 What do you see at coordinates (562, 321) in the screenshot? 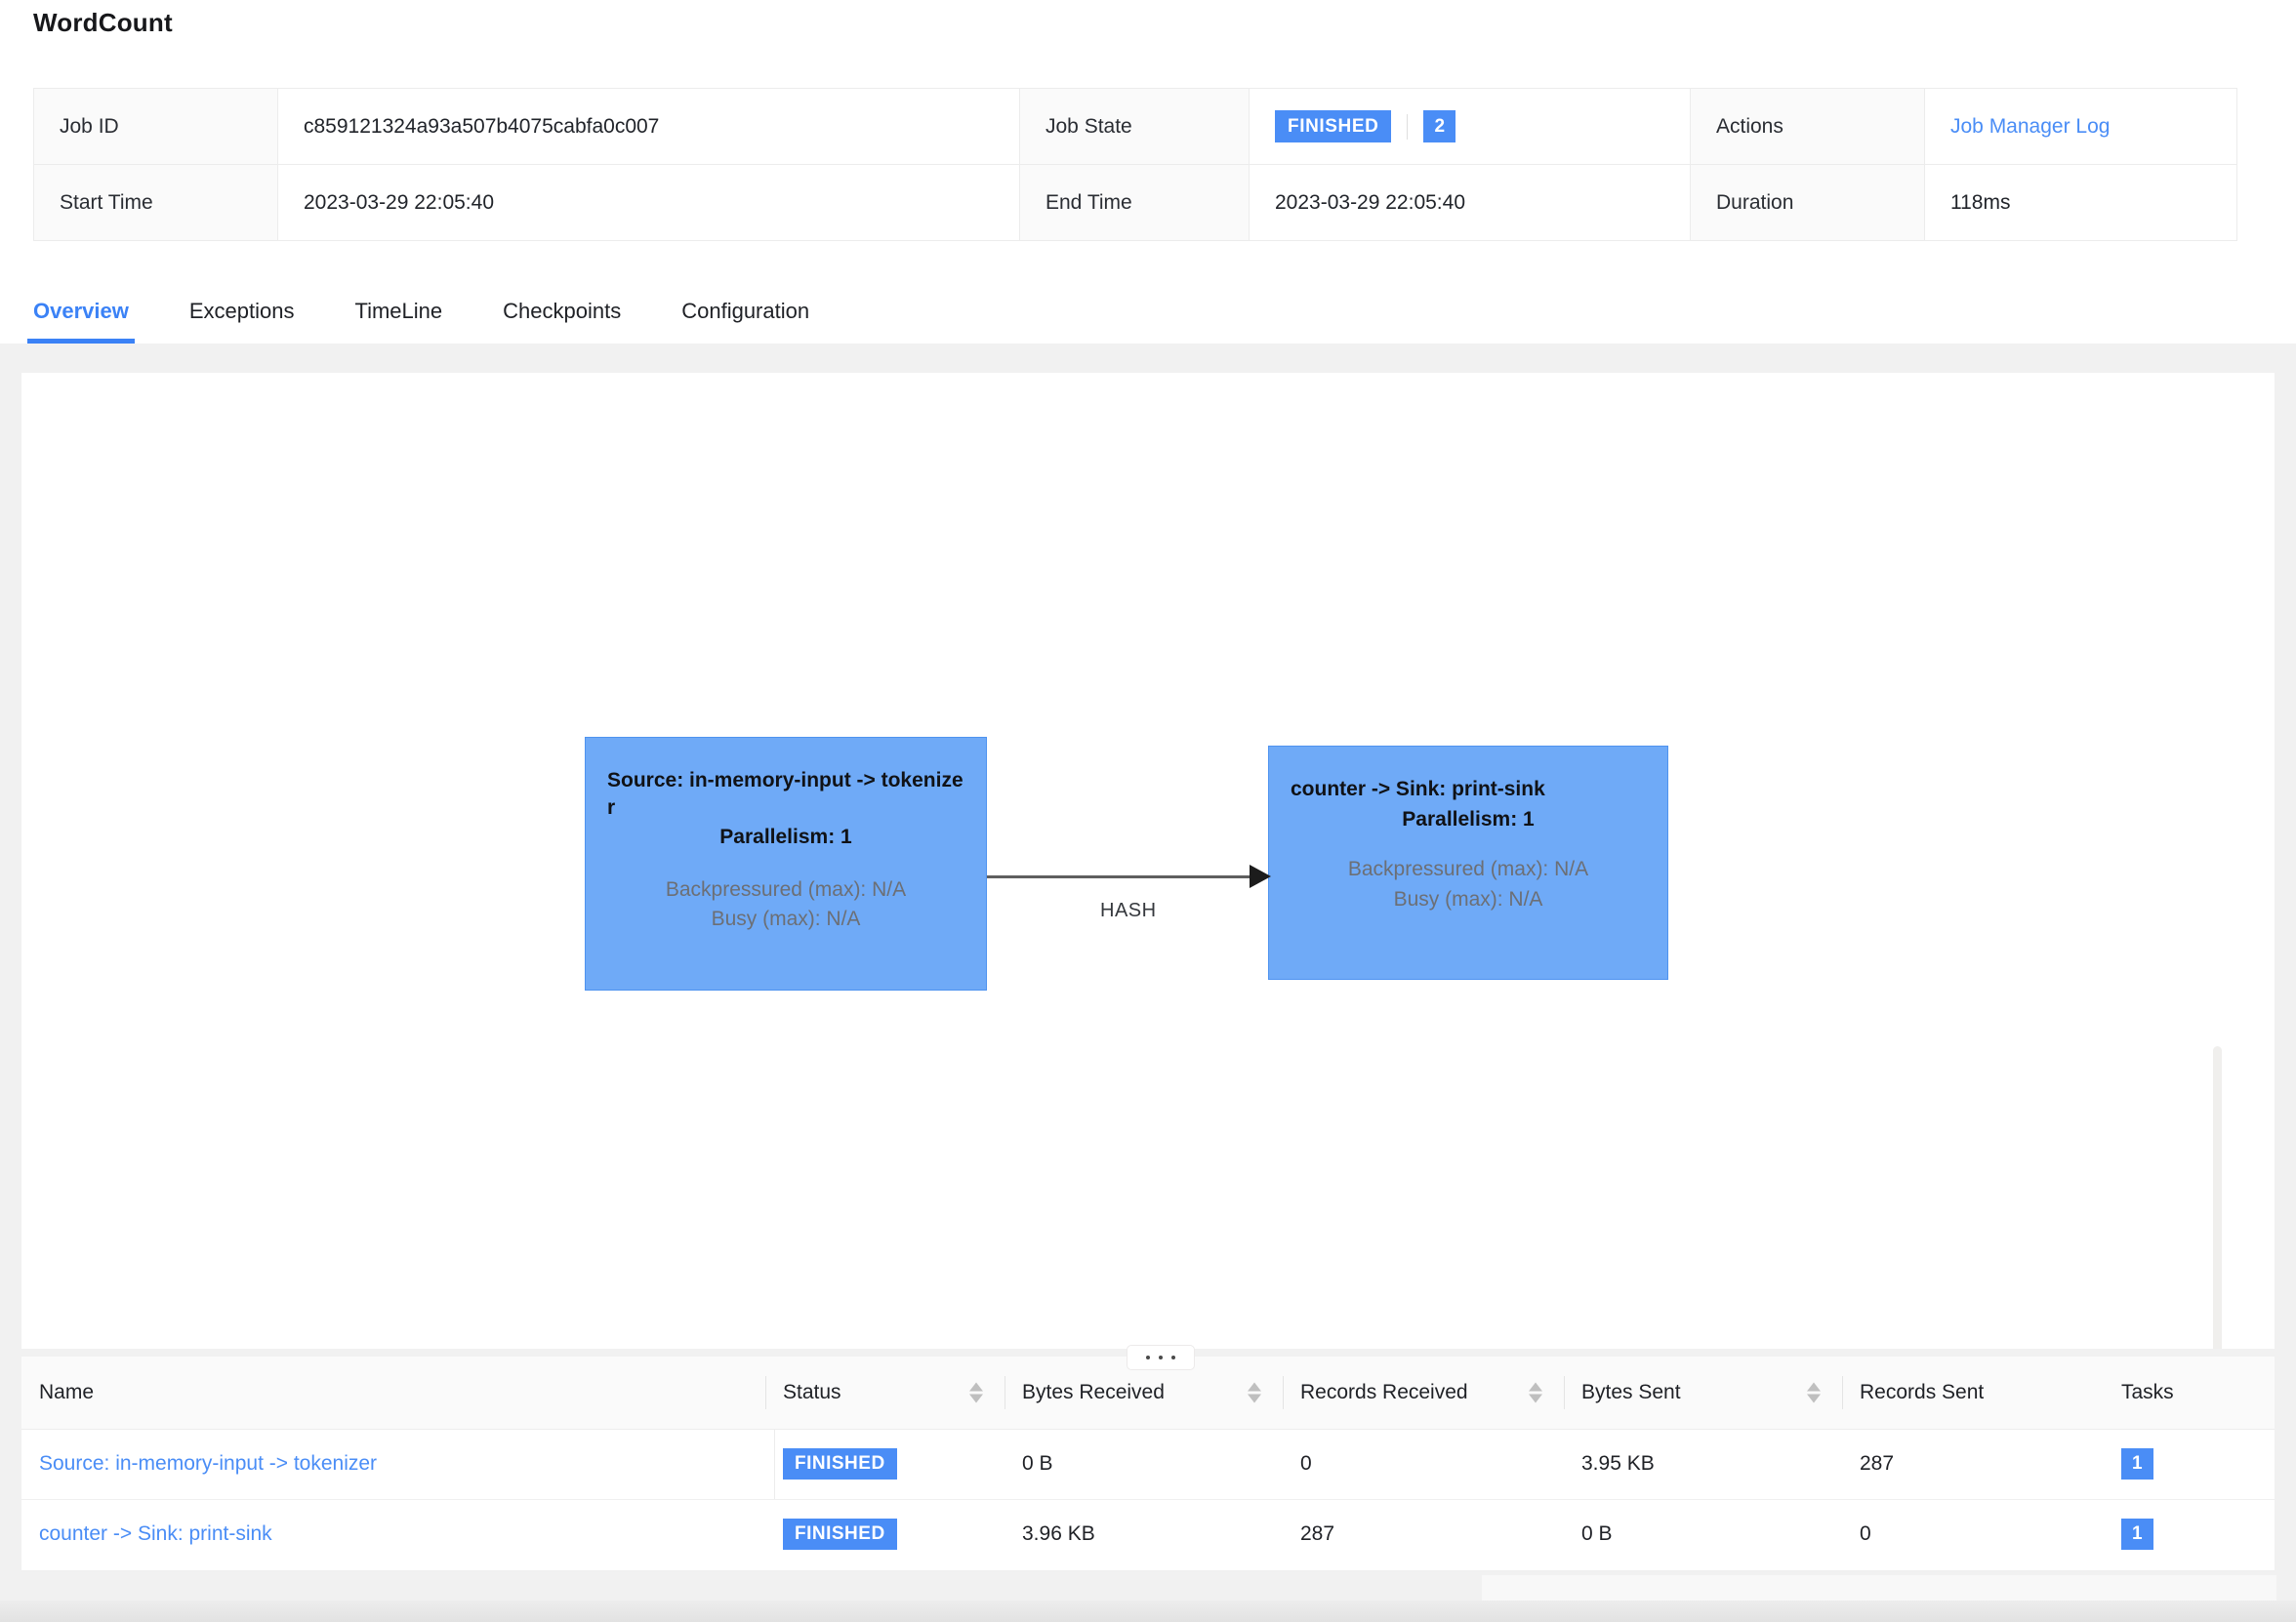
I see `tab-checkpoints: Checkpoints` at bounding box center [562, 321].